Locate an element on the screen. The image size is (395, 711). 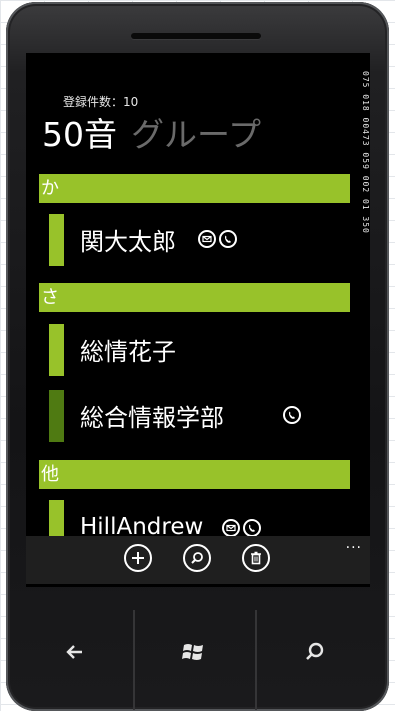
earpiece-speaker is located at coordinates (196, 36).